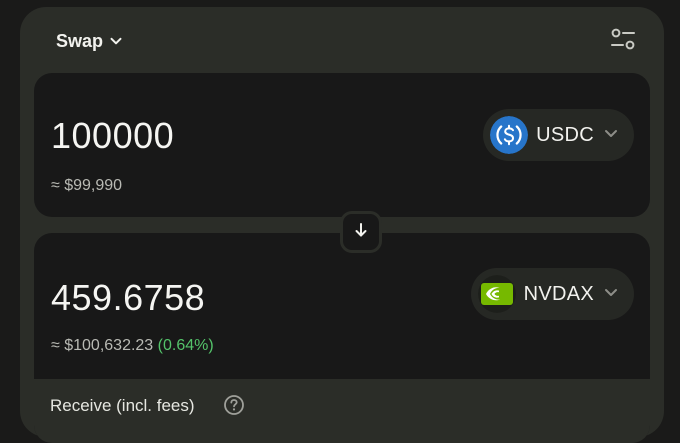 The height and width of the screenshot is (443, 680). I want to click on sliders-icon, so click(623, 41).